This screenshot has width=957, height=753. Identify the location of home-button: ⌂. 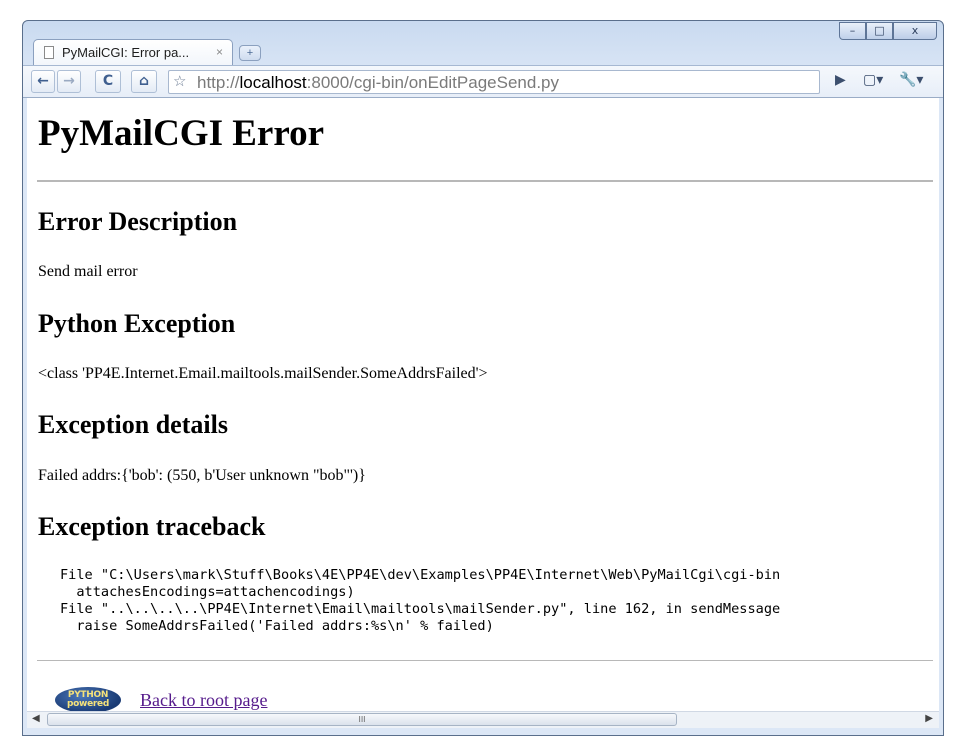
(144, 81).